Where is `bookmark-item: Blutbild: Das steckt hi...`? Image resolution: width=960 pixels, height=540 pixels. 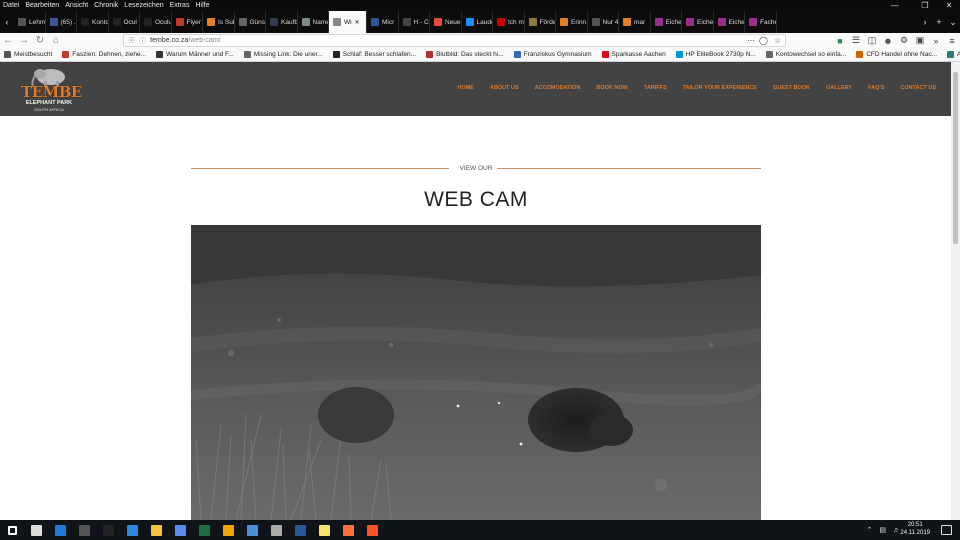 bookmark-item: Blutbild: Das steckt hi... is located at coordinates (465, 54).